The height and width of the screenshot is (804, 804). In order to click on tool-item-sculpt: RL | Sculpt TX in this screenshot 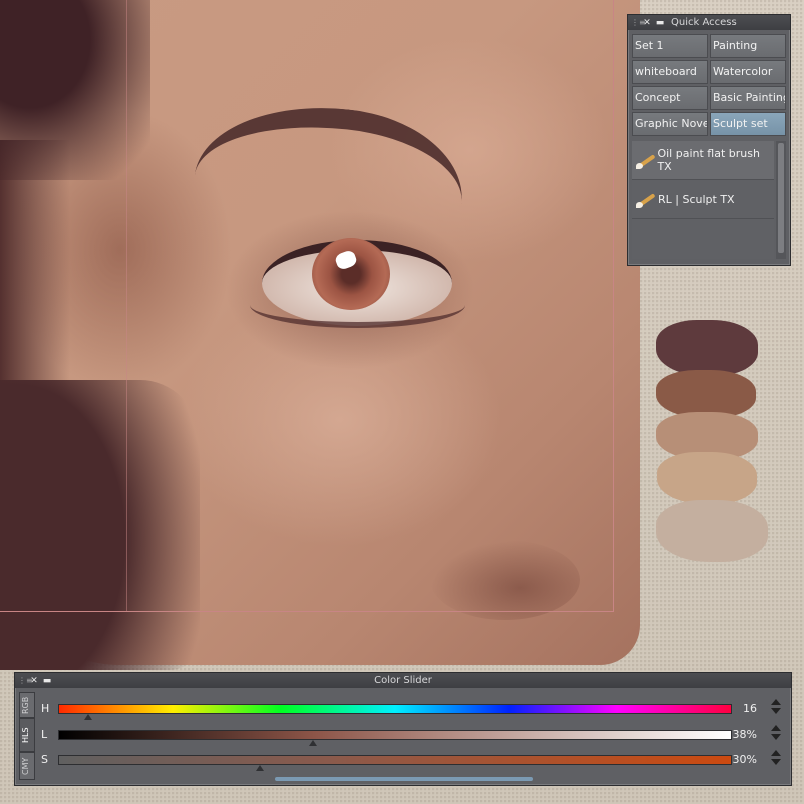, I will do `click(703, 199)`.